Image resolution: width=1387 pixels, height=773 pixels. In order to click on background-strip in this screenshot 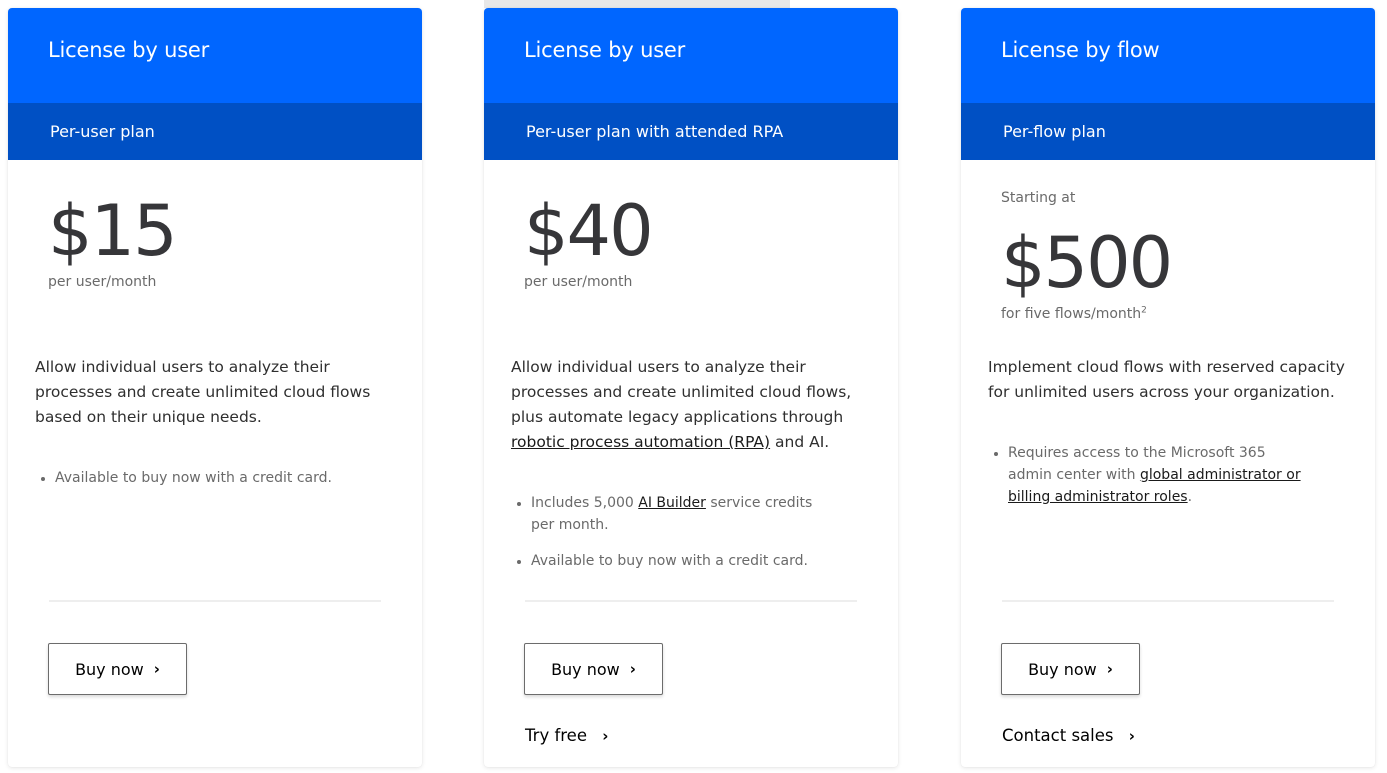, I will do `click(637, 4)`.